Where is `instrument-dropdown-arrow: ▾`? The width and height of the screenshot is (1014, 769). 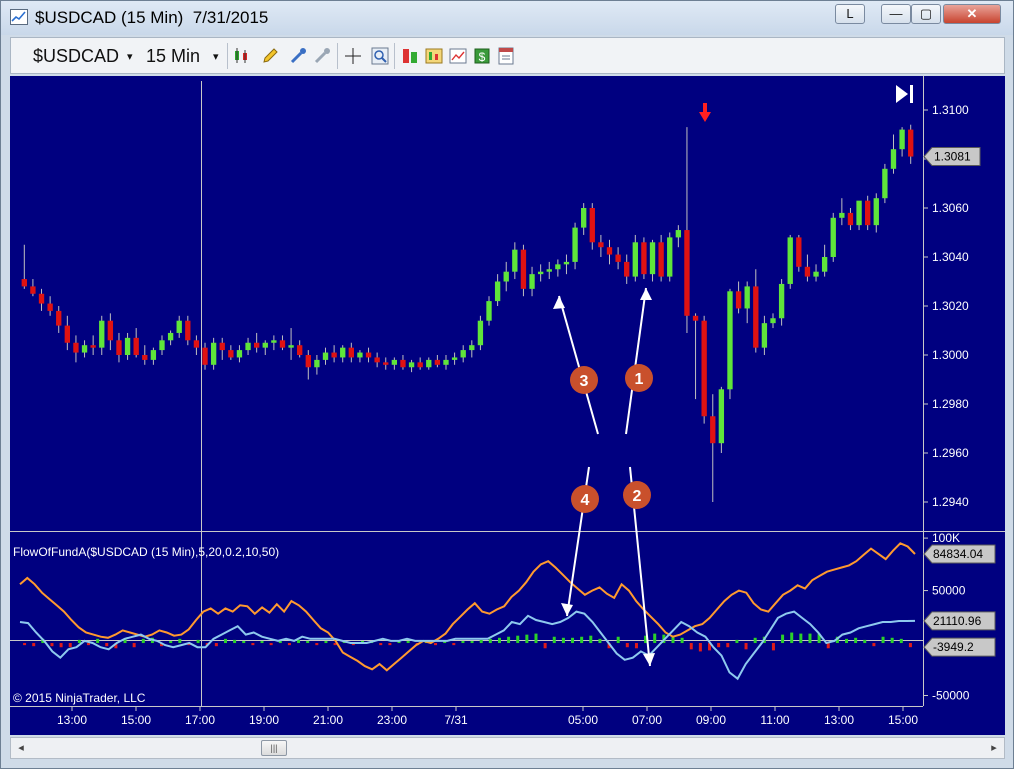 instrument-dropdown-arrow: ▾ is located at coordinates (130, 56).